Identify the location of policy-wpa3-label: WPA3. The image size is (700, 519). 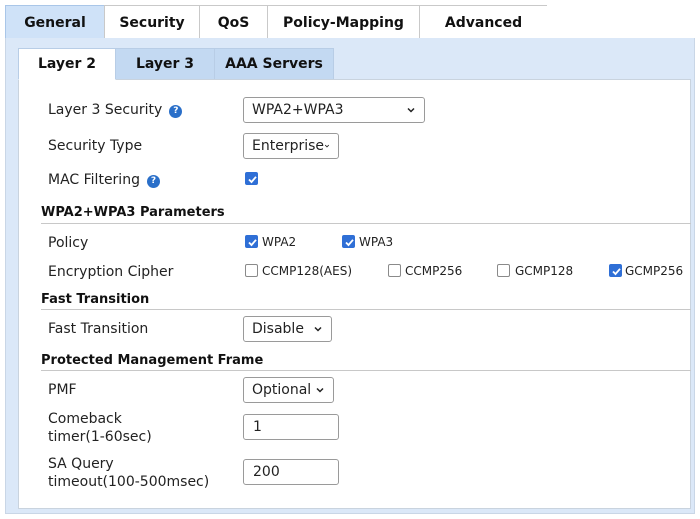
(376, 242).